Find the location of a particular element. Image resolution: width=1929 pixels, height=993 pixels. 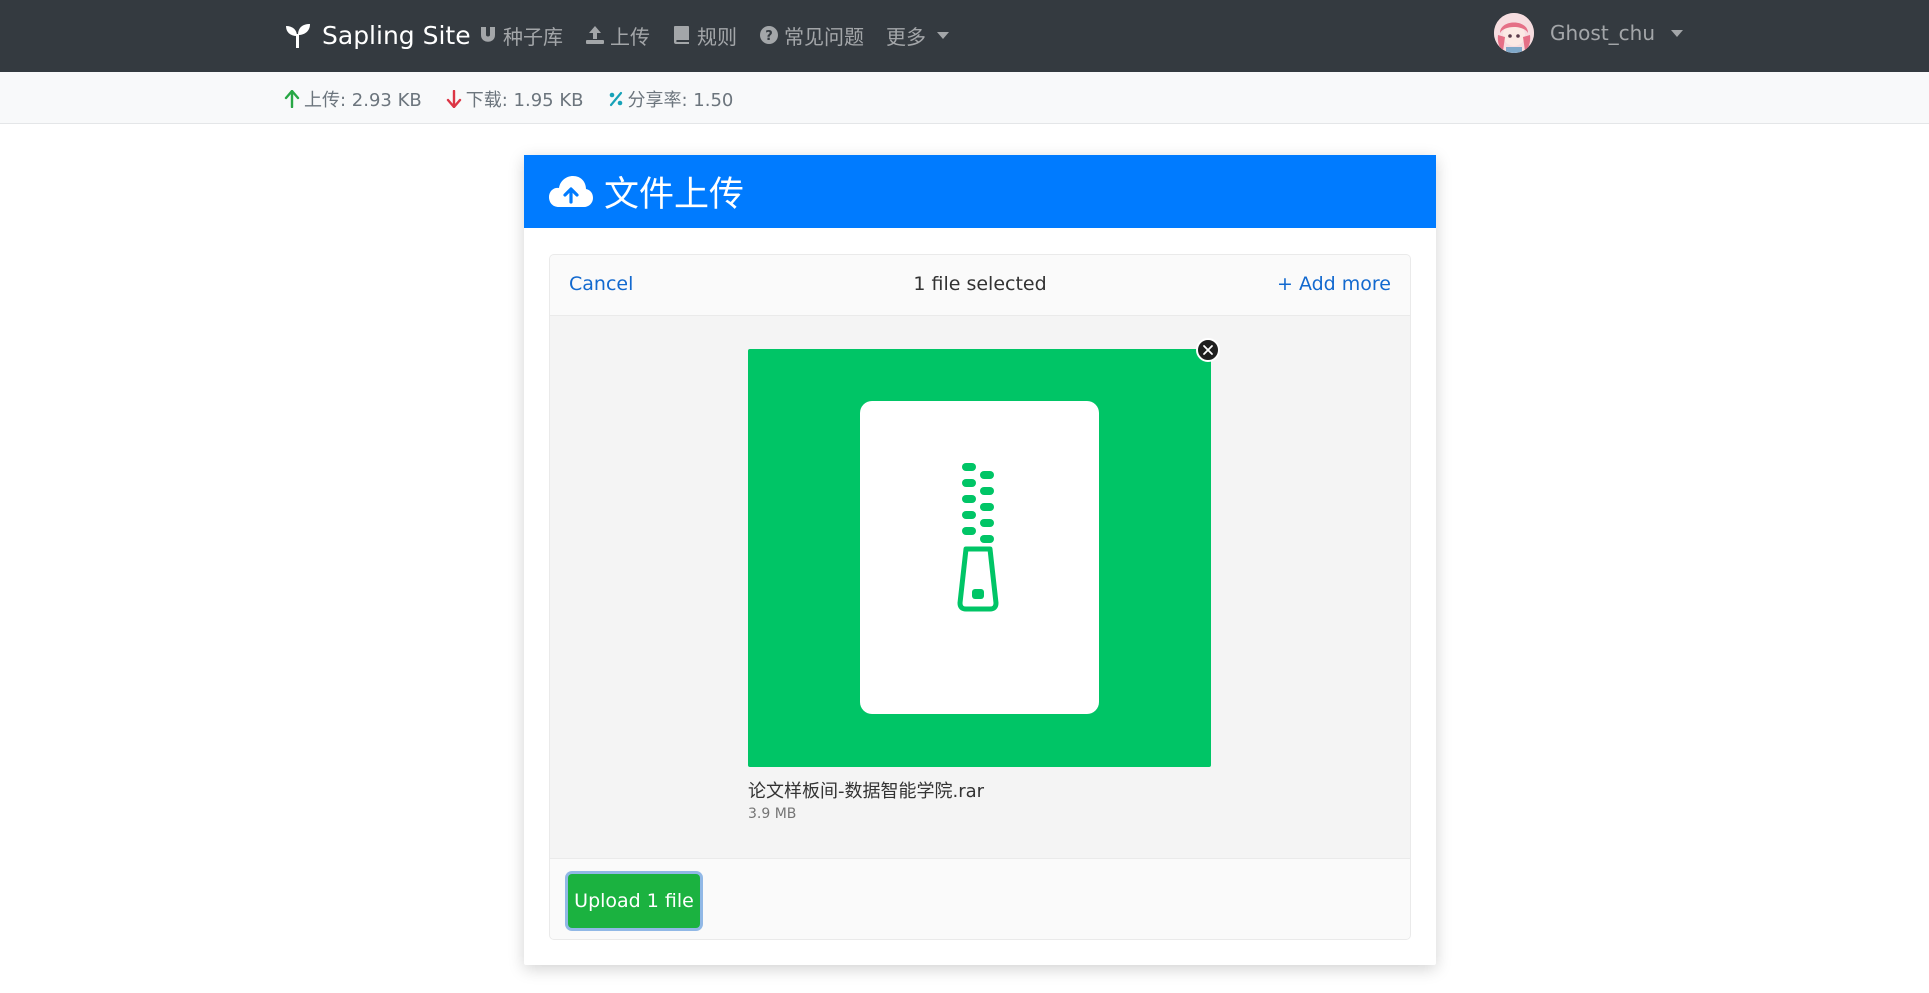

stat-ratio: 分享率: 1.50 is located at coordinates (671, 99).